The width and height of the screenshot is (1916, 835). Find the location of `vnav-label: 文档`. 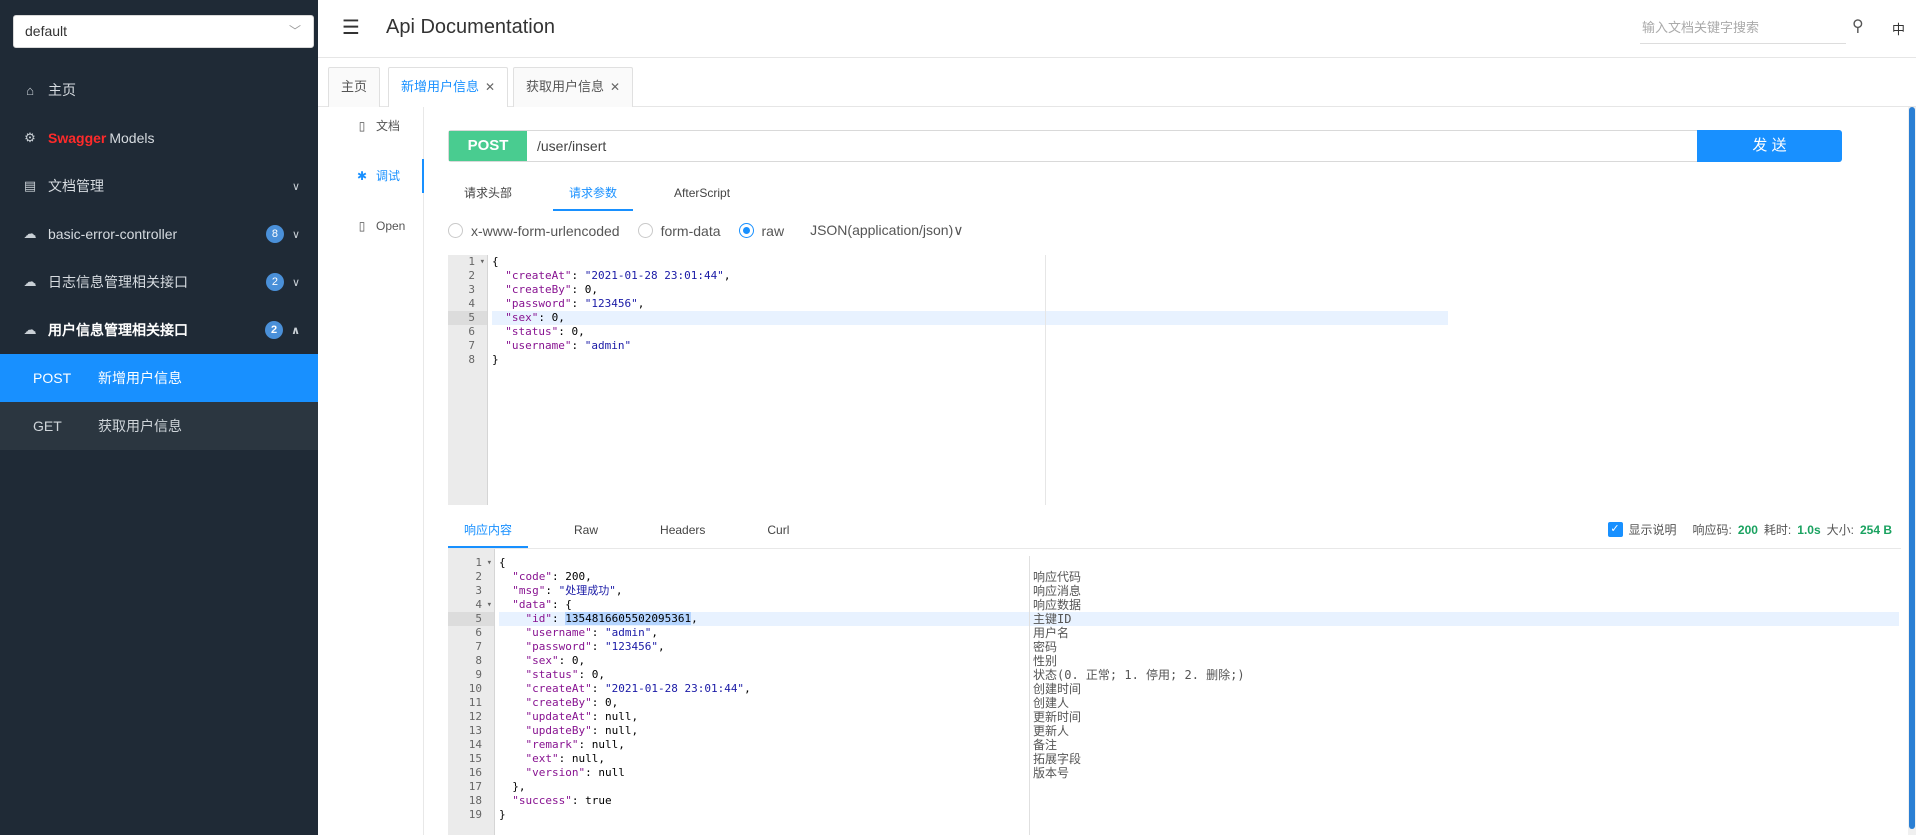

vnav-label: 文档 is located at coordinates (388, 126).